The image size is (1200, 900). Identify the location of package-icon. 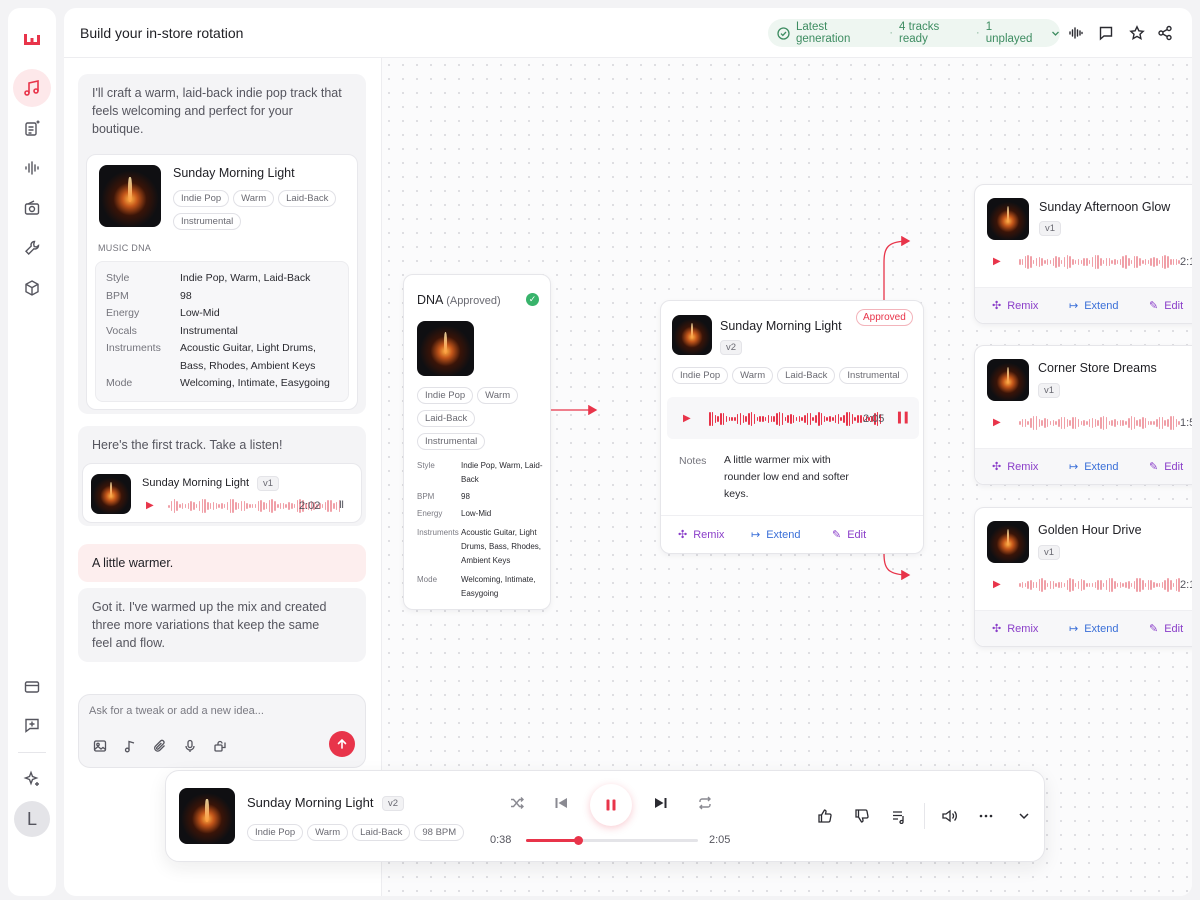
(32, 288).